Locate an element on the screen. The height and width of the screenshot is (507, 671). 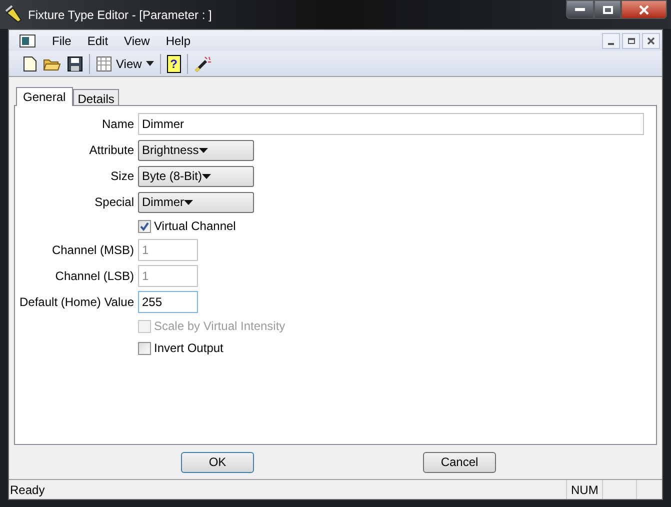
menu-item: Edit is located at coordinates (98, 41).